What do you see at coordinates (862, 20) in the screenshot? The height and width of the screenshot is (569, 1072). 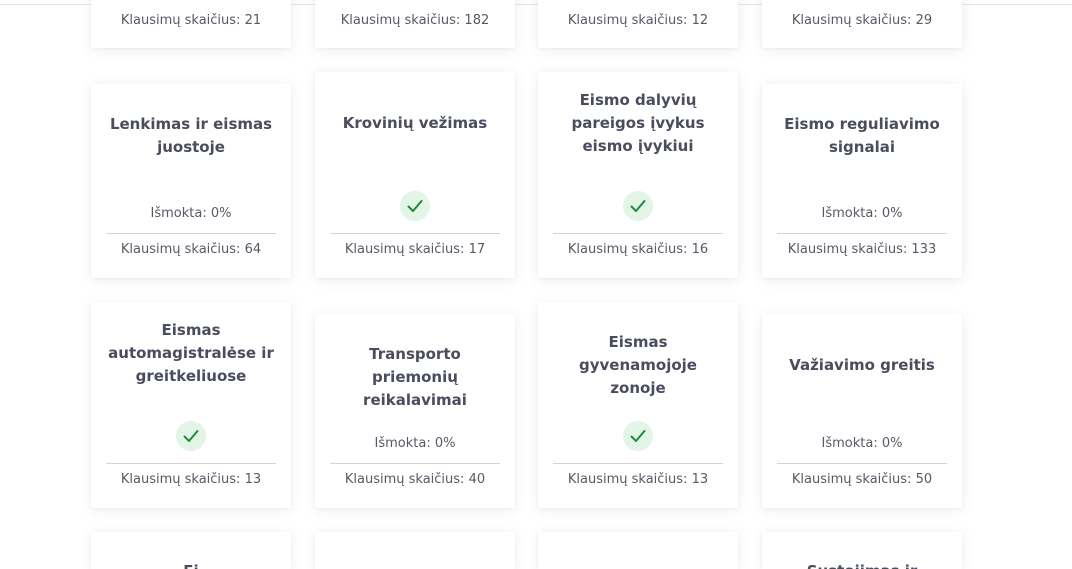 I see `question-count: Klausimų skaičius: 29` at bounding box center [862, 20].